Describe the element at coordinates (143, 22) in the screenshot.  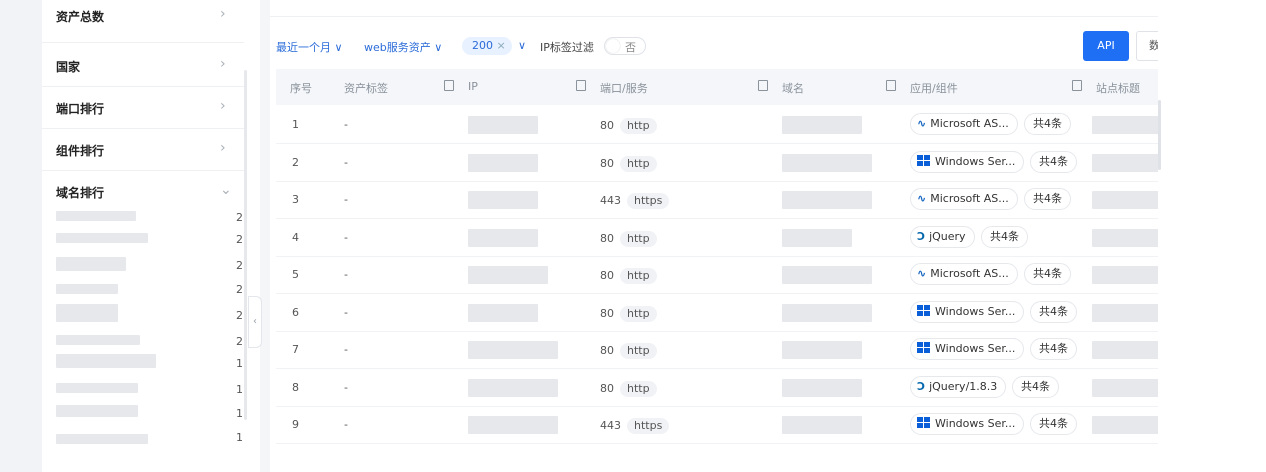
I see `sidebar-item-asset-total: 资产总数 ›` at that location.